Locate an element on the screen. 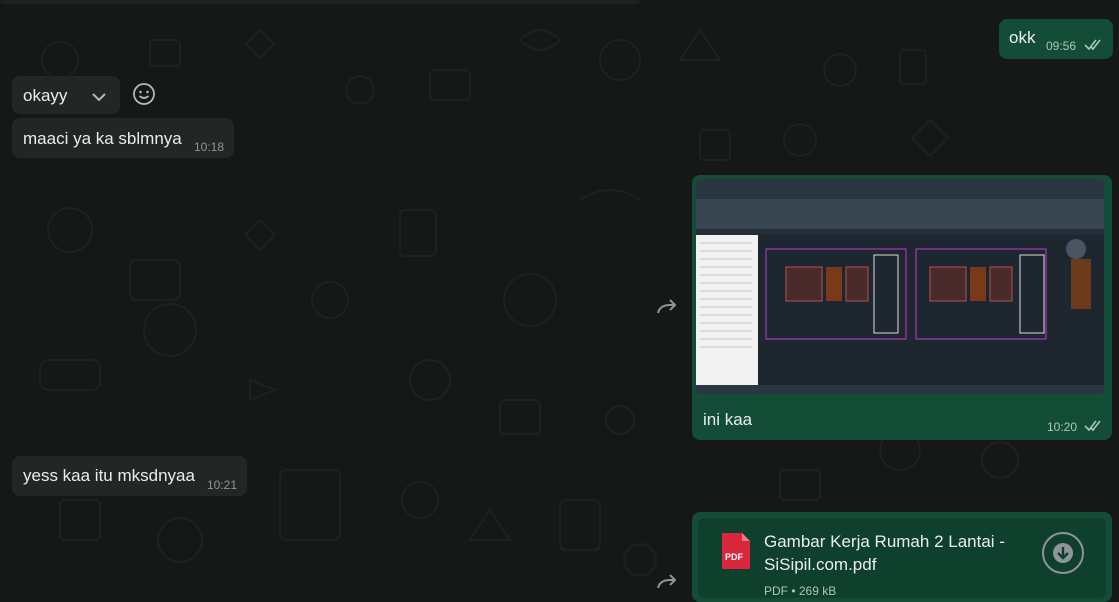  image-caption: ini kaa is located at coordinates (728, 419).